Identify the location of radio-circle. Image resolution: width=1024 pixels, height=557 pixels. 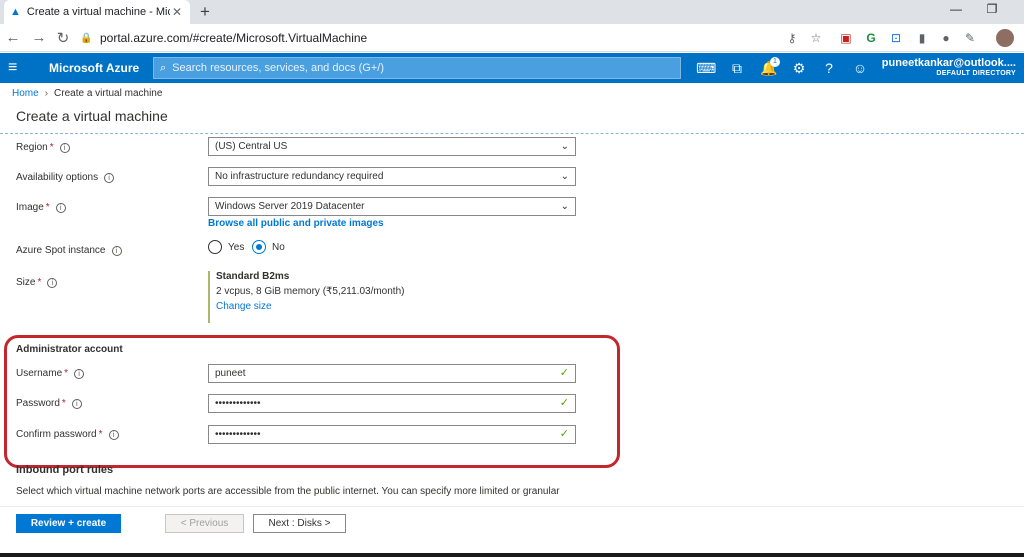
(215, 247).